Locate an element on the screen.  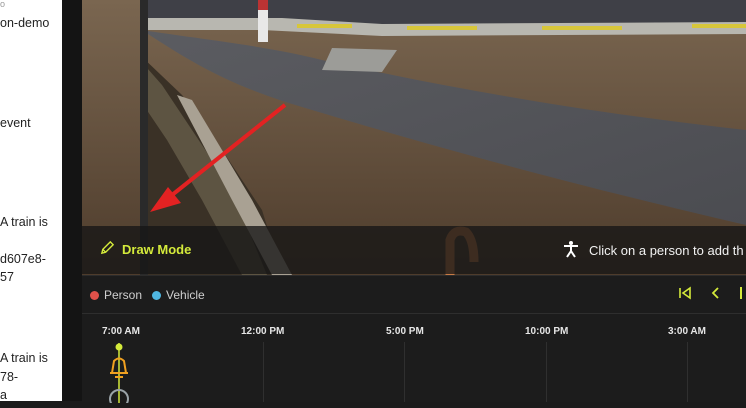
person-icon is located at coordinates (571, 250).